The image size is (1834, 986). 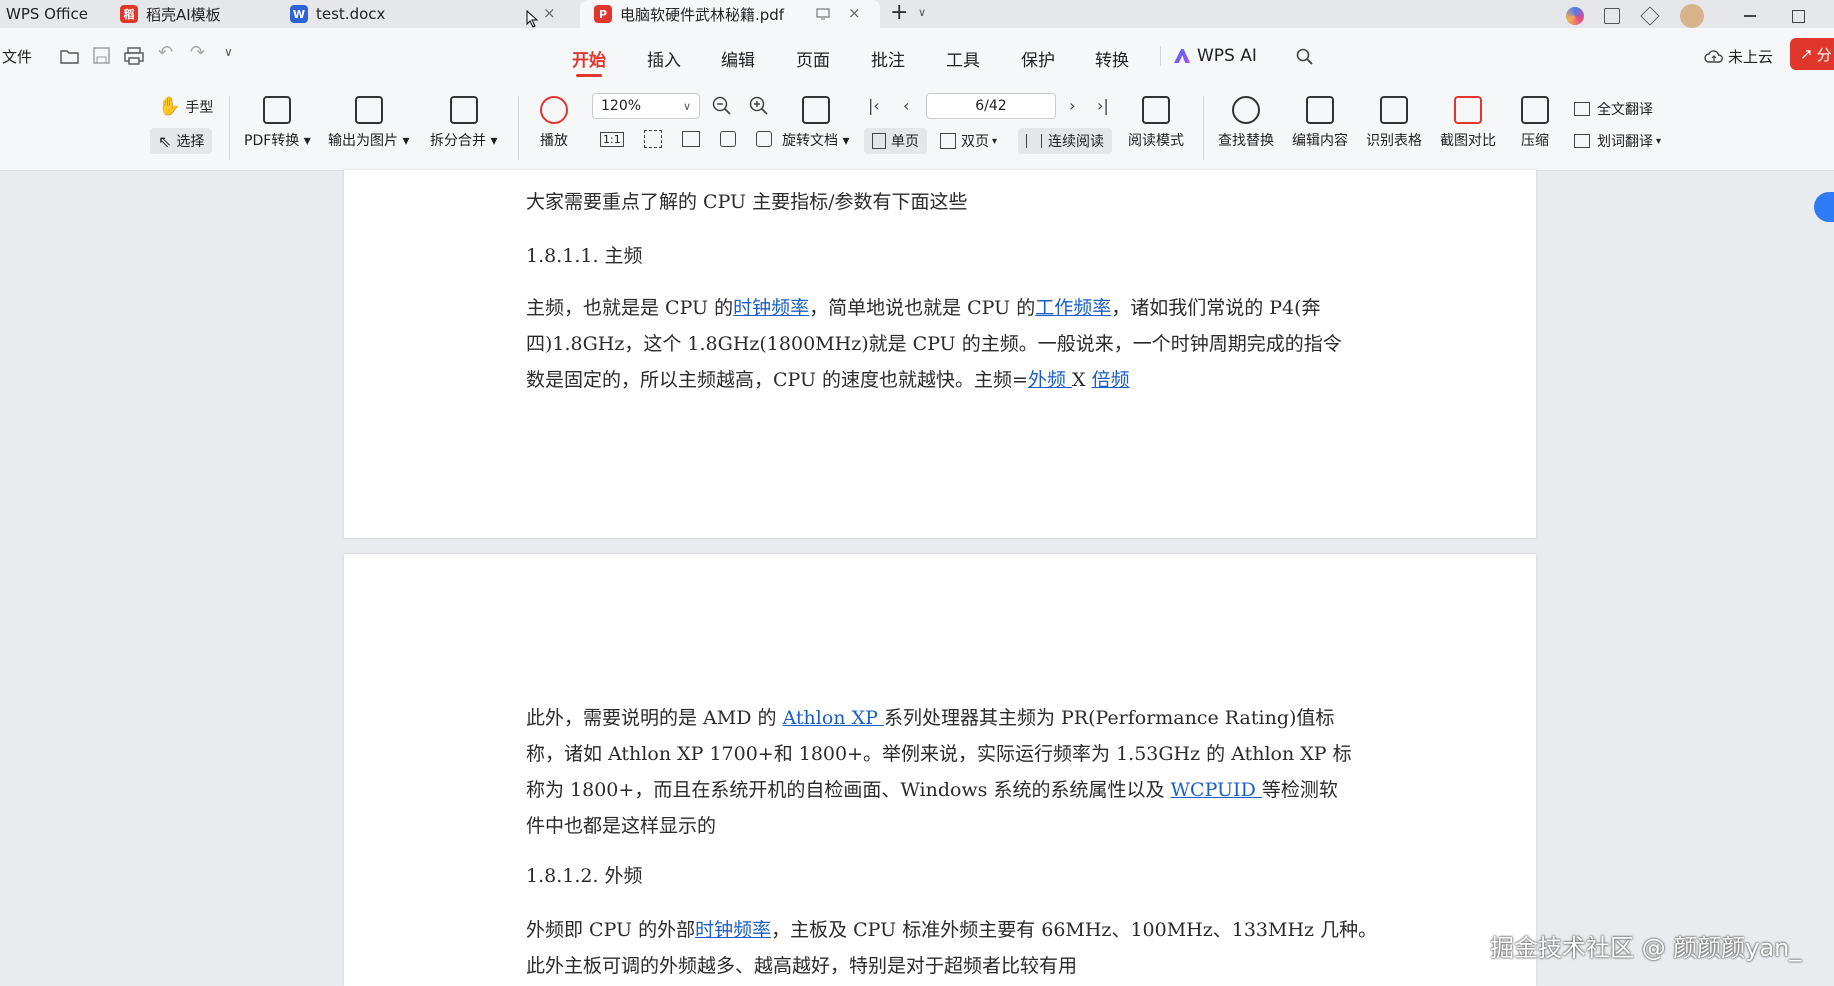 What do you see at coordinates (833, 718) in the screenshot?
I see `link-athlon-xp: Athlon XP` at bounding box center [833, 718].